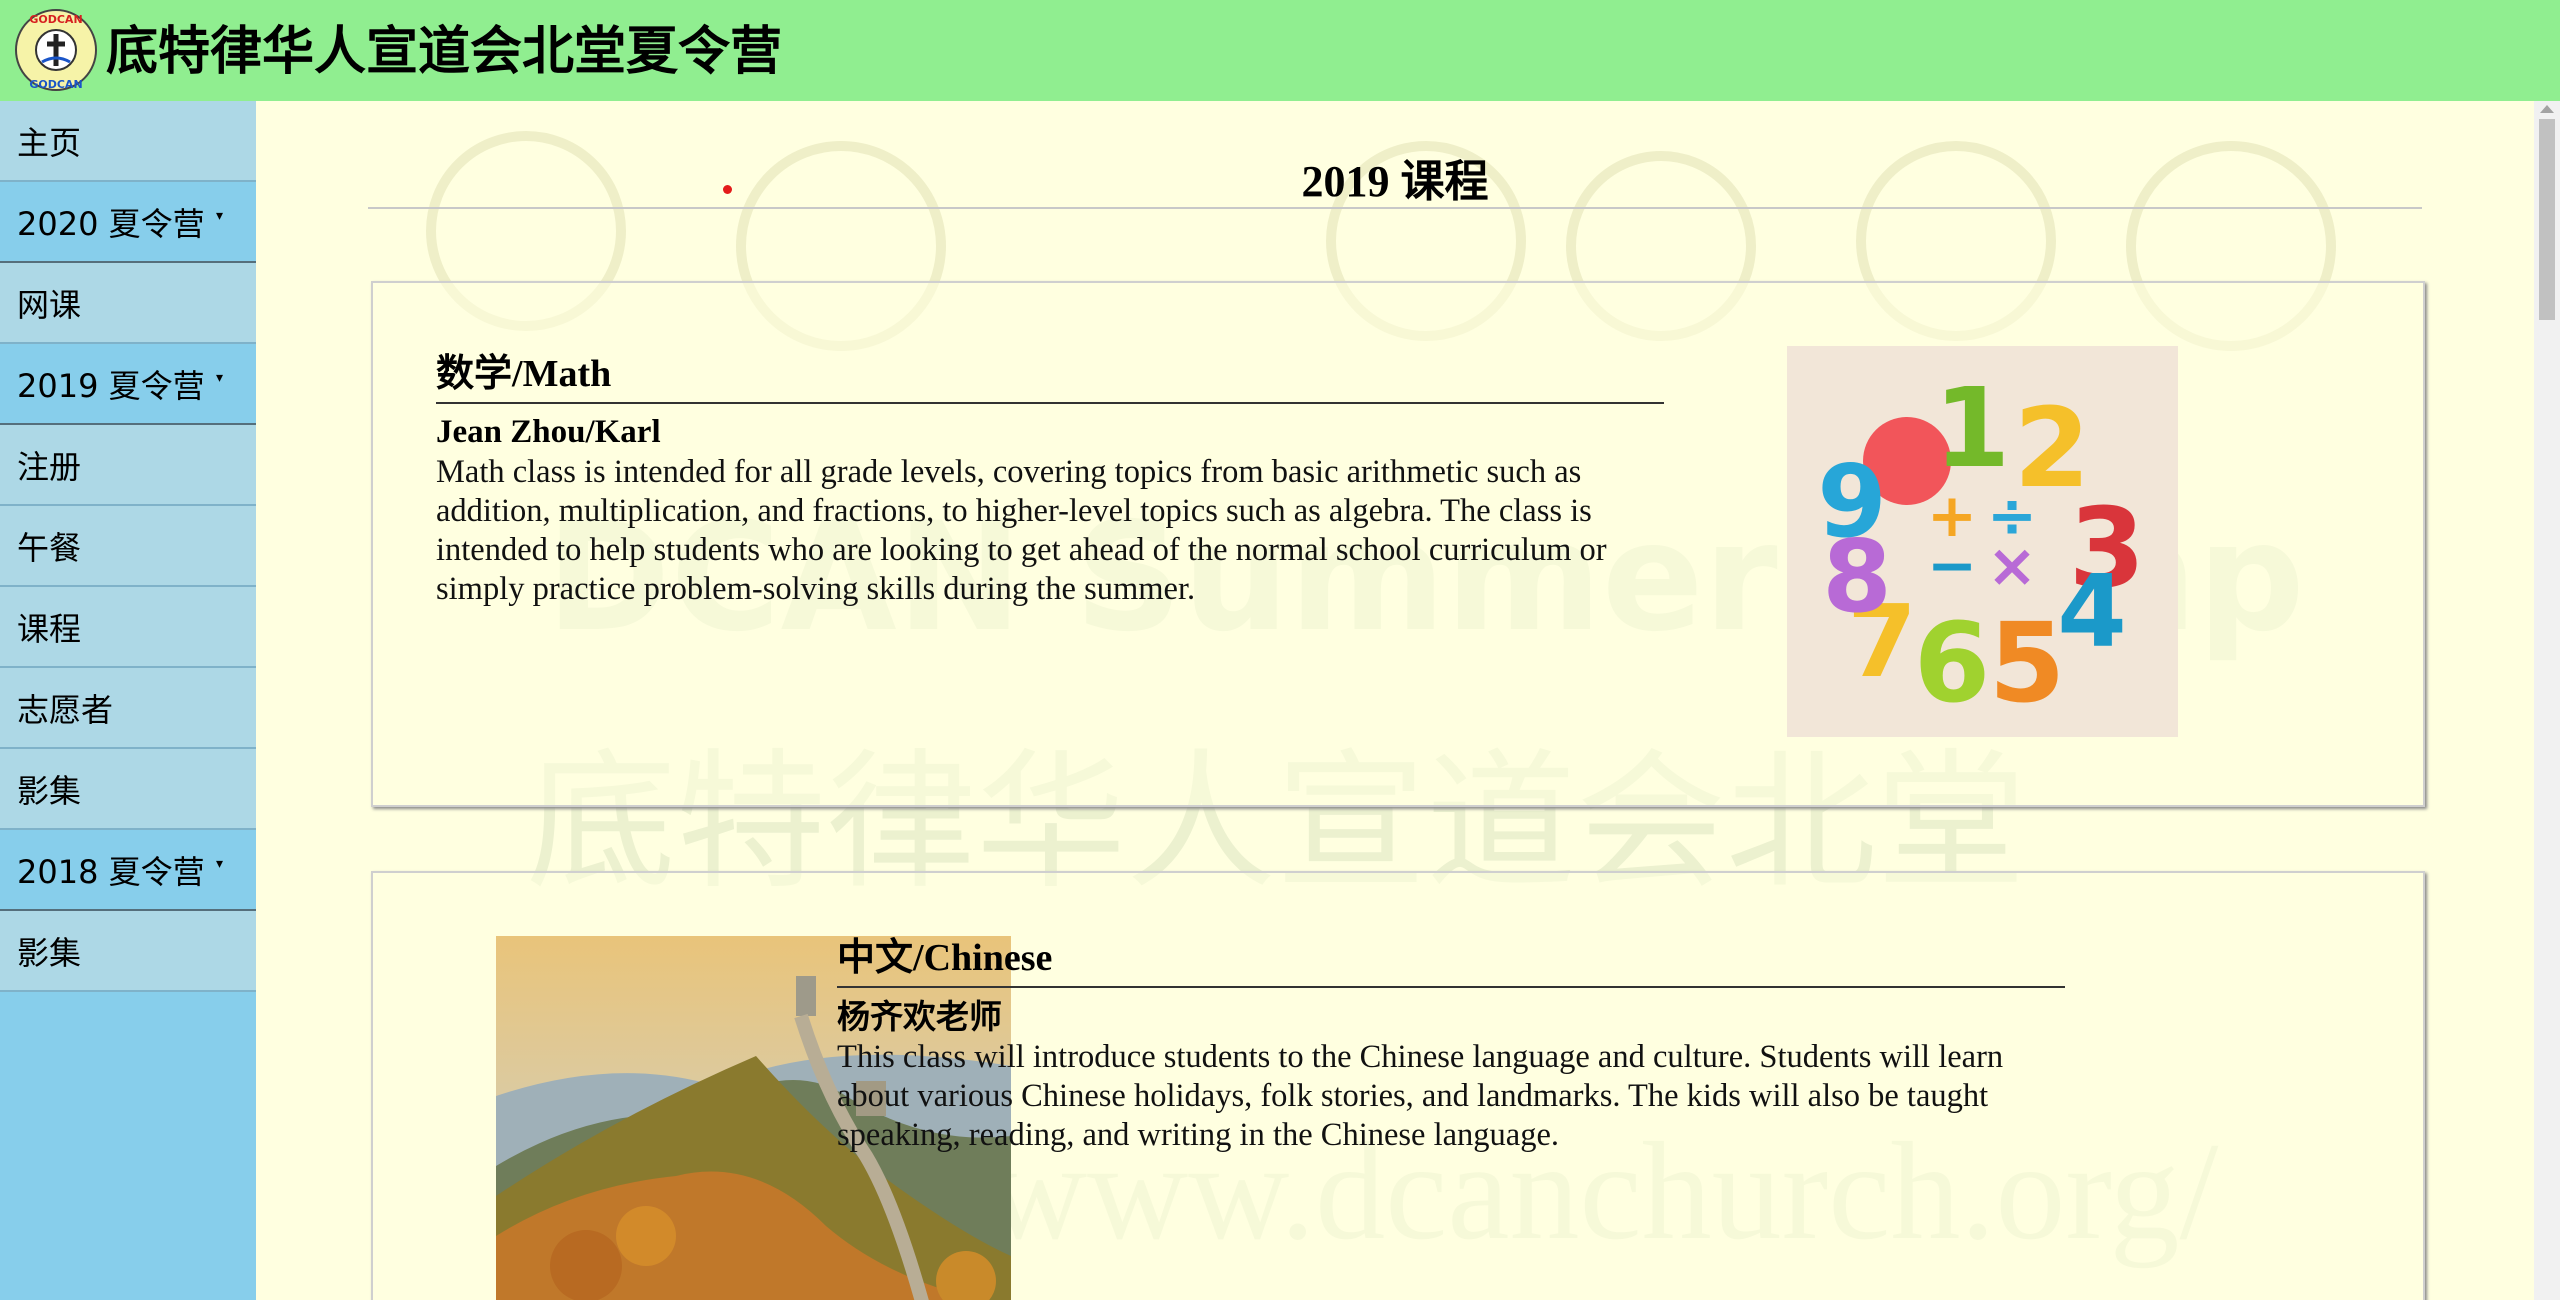 This screenshot has width=2560, height=1300. I want to click on sidebar-item-courses: 课程, so click(128, 627).